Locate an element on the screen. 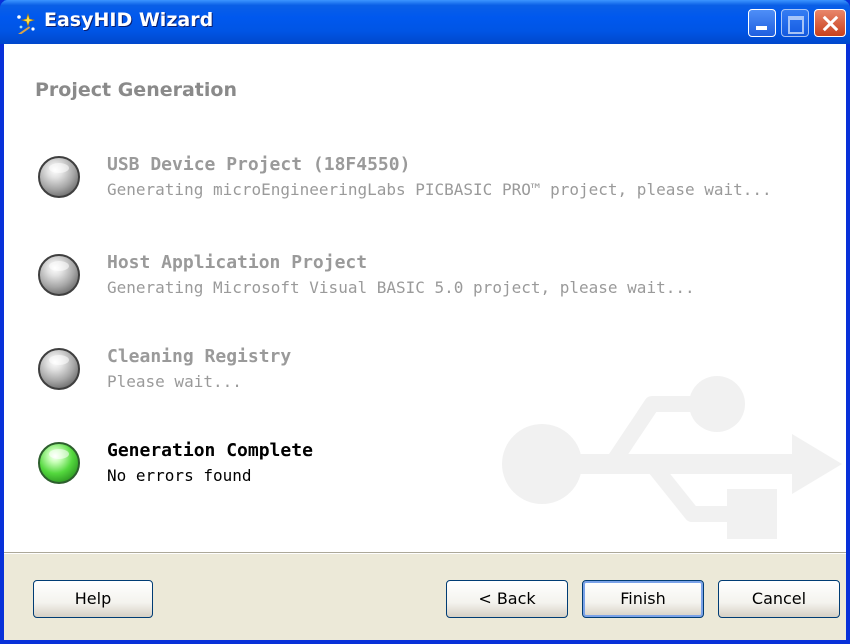 This screenshot has height=644, width=850. step-title: USB Device Project (18F4550) is located at coordinates (259, 164).